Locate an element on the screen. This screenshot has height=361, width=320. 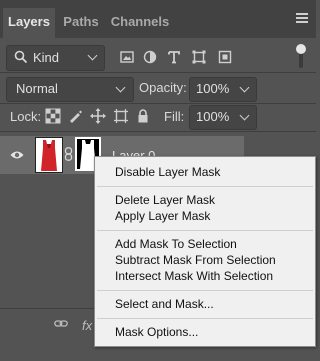
mask-link-icon is located at coordinates (68, 154).